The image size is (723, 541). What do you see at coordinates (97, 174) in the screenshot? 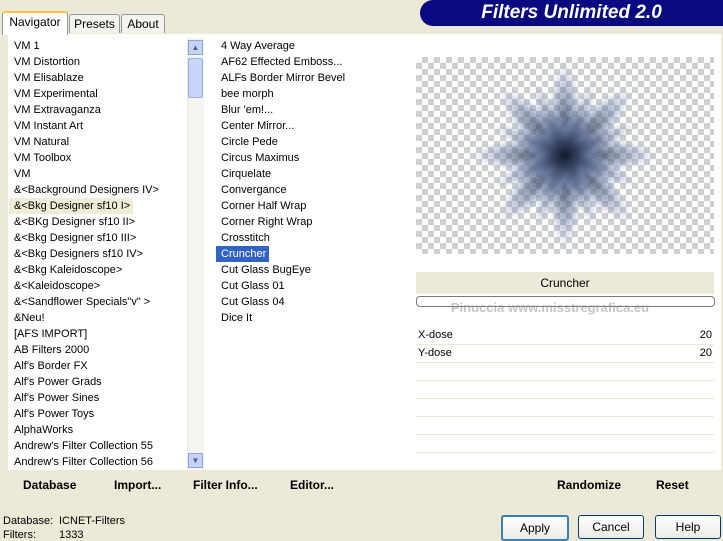
I see `list-item: VM` at bounding box center [97, 174].